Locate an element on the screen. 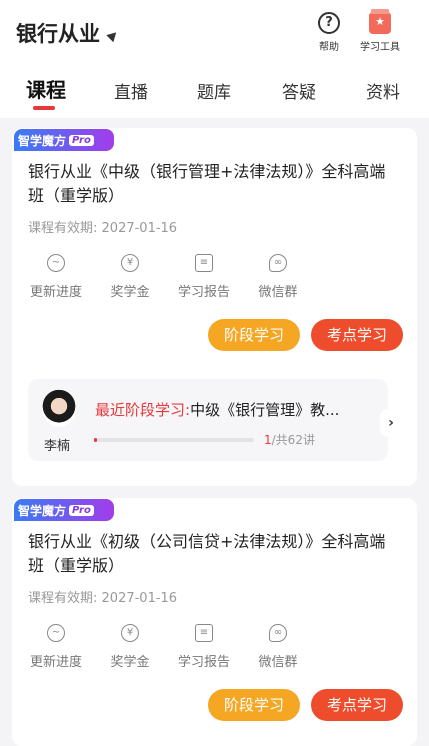  tab-live: 直播 is located at coordinates (131, 90).